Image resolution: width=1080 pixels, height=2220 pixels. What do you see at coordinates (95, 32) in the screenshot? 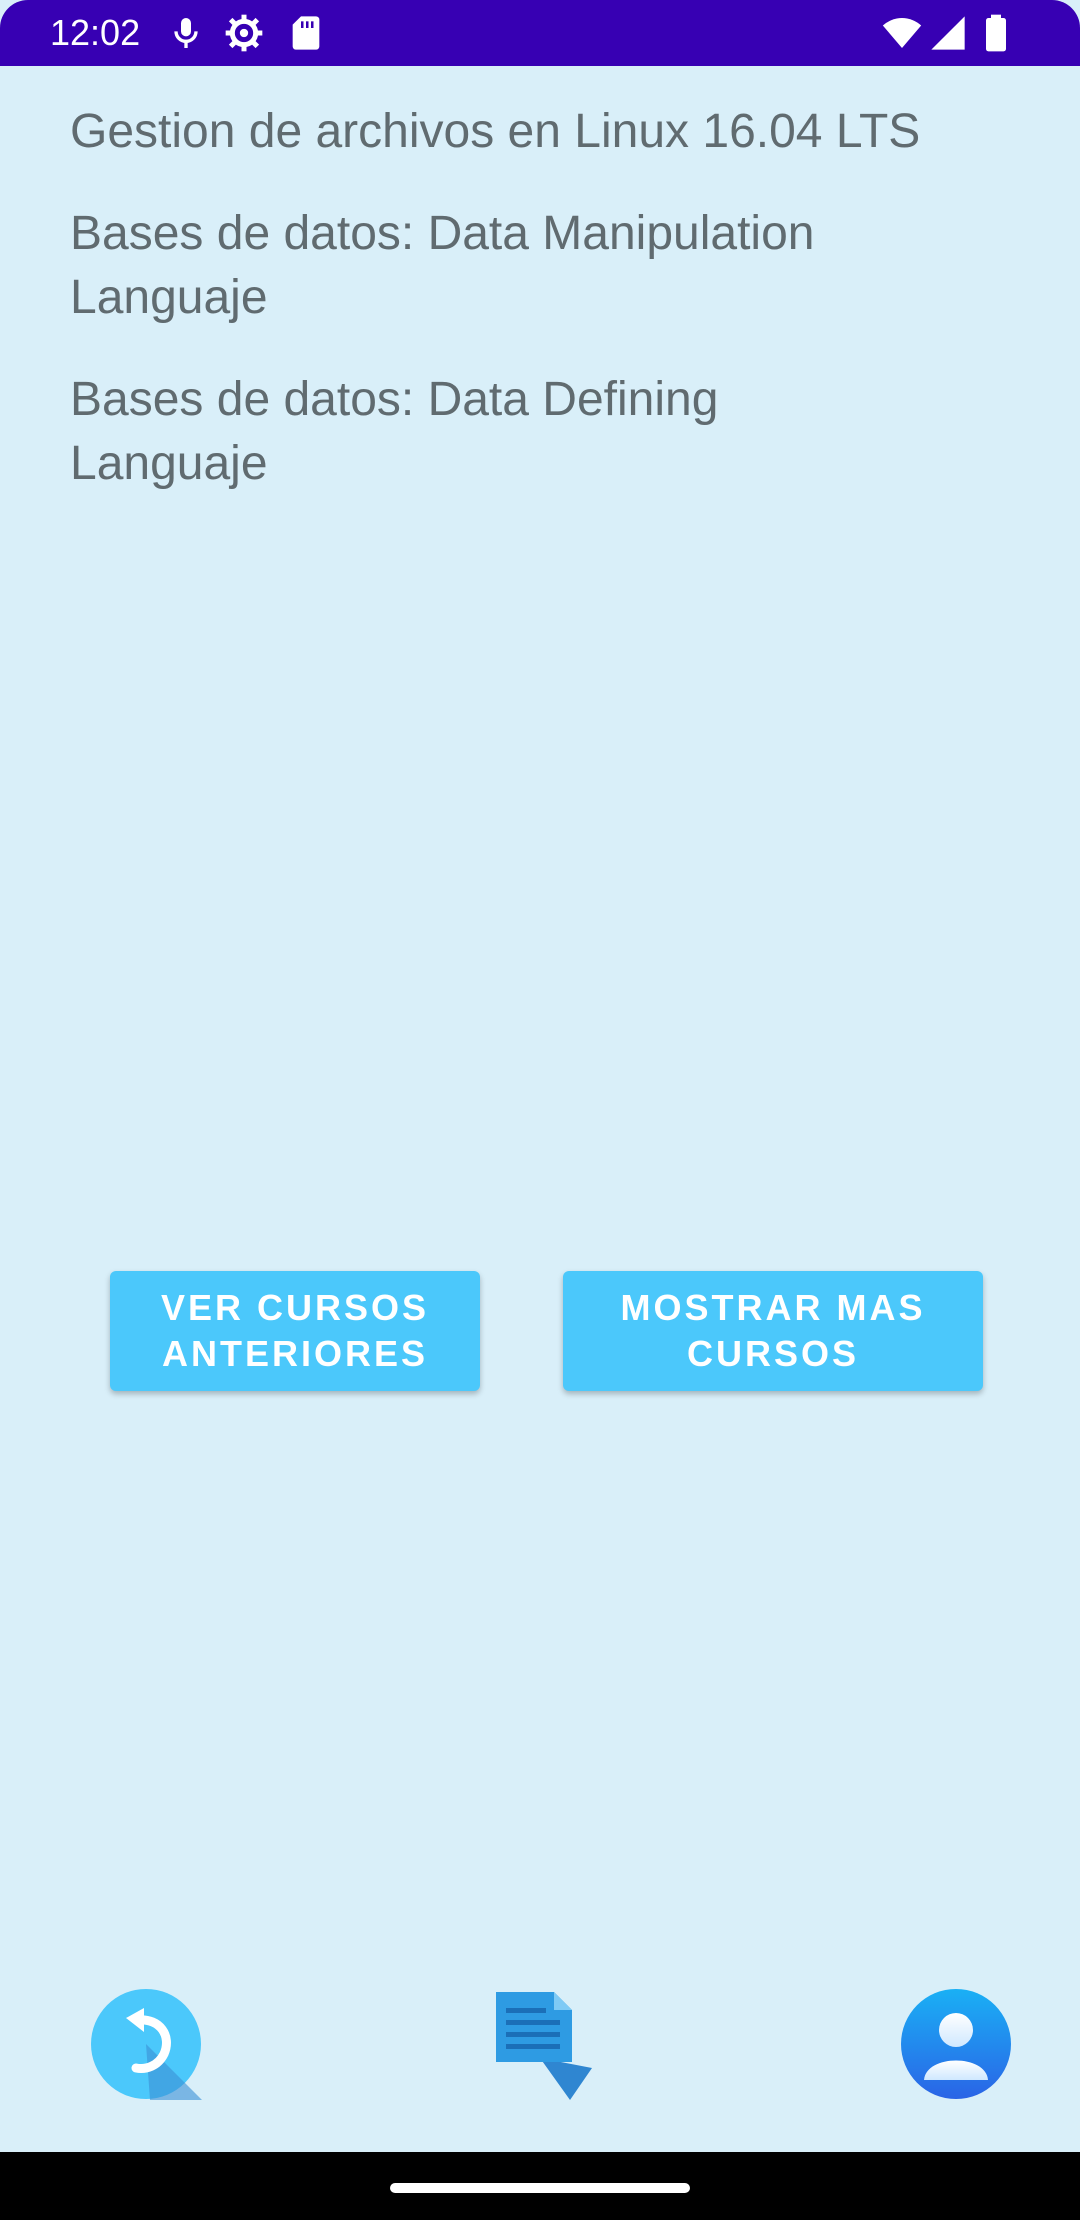
I see `status-time: 12:02` at bounding box center [95, 32].